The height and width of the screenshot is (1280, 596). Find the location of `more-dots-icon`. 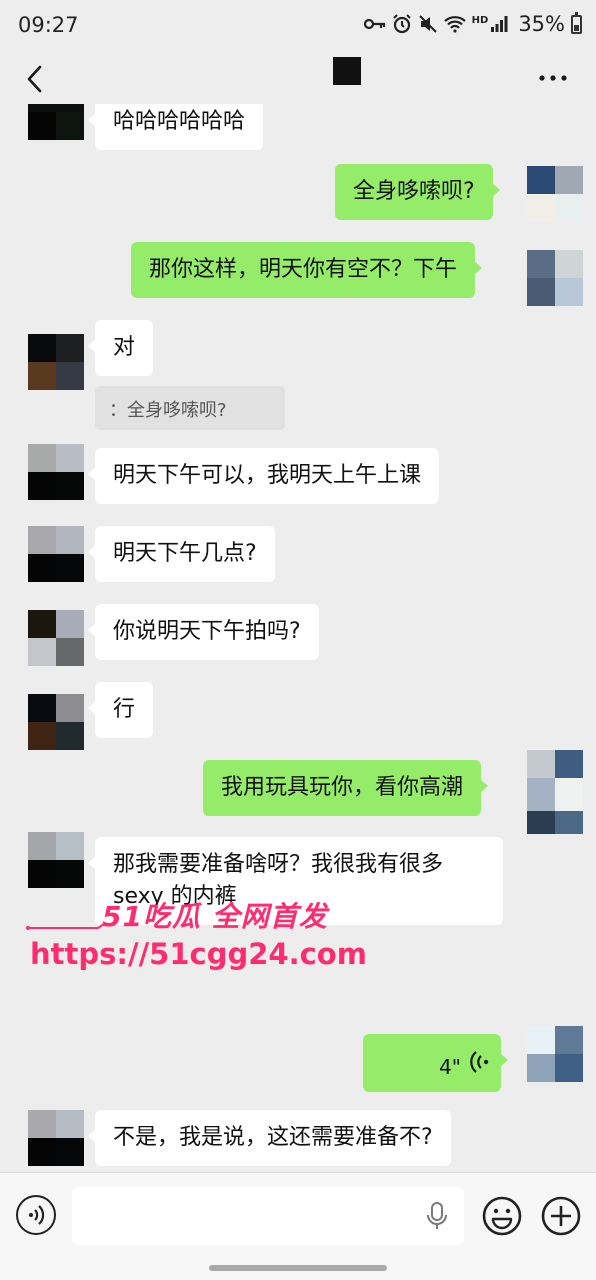

more-dots-icon is located at coordinates (553, 78).